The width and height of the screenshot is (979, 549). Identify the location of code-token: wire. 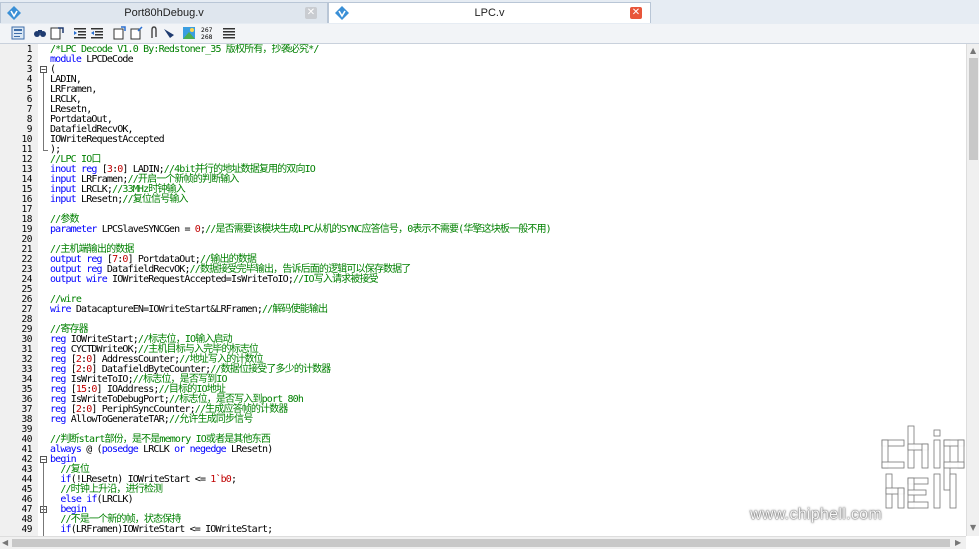
(63, 309).